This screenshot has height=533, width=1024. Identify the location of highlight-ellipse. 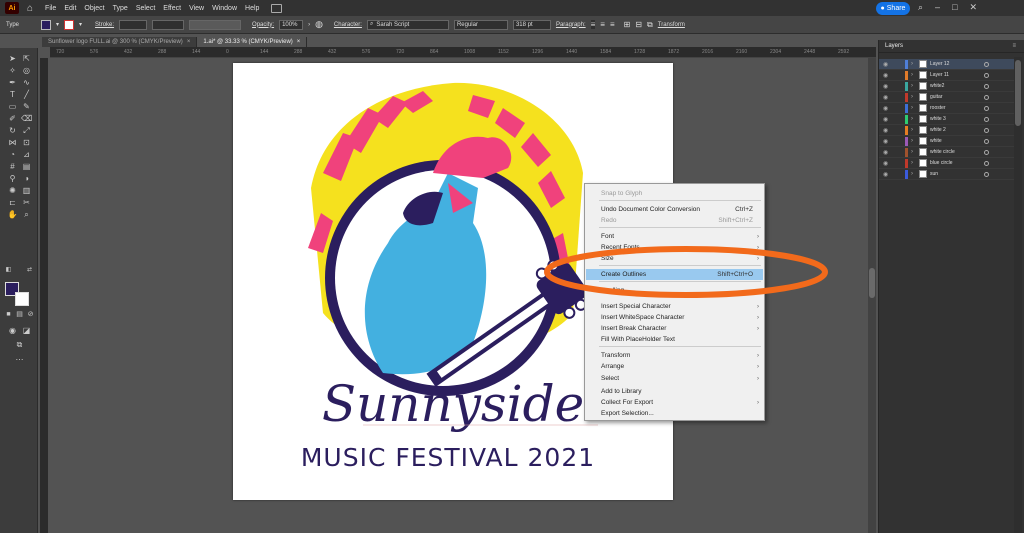
(686, 272).